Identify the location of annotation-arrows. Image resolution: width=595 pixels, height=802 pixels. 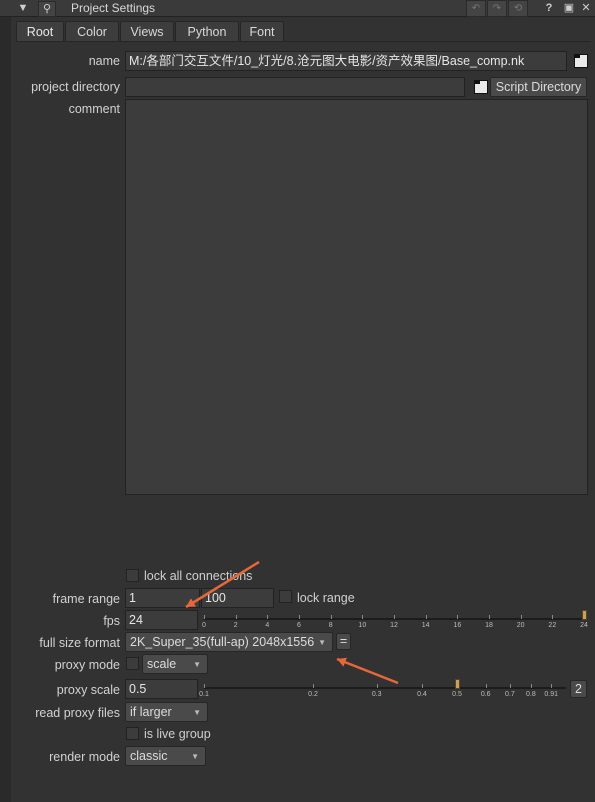
(292, 622).